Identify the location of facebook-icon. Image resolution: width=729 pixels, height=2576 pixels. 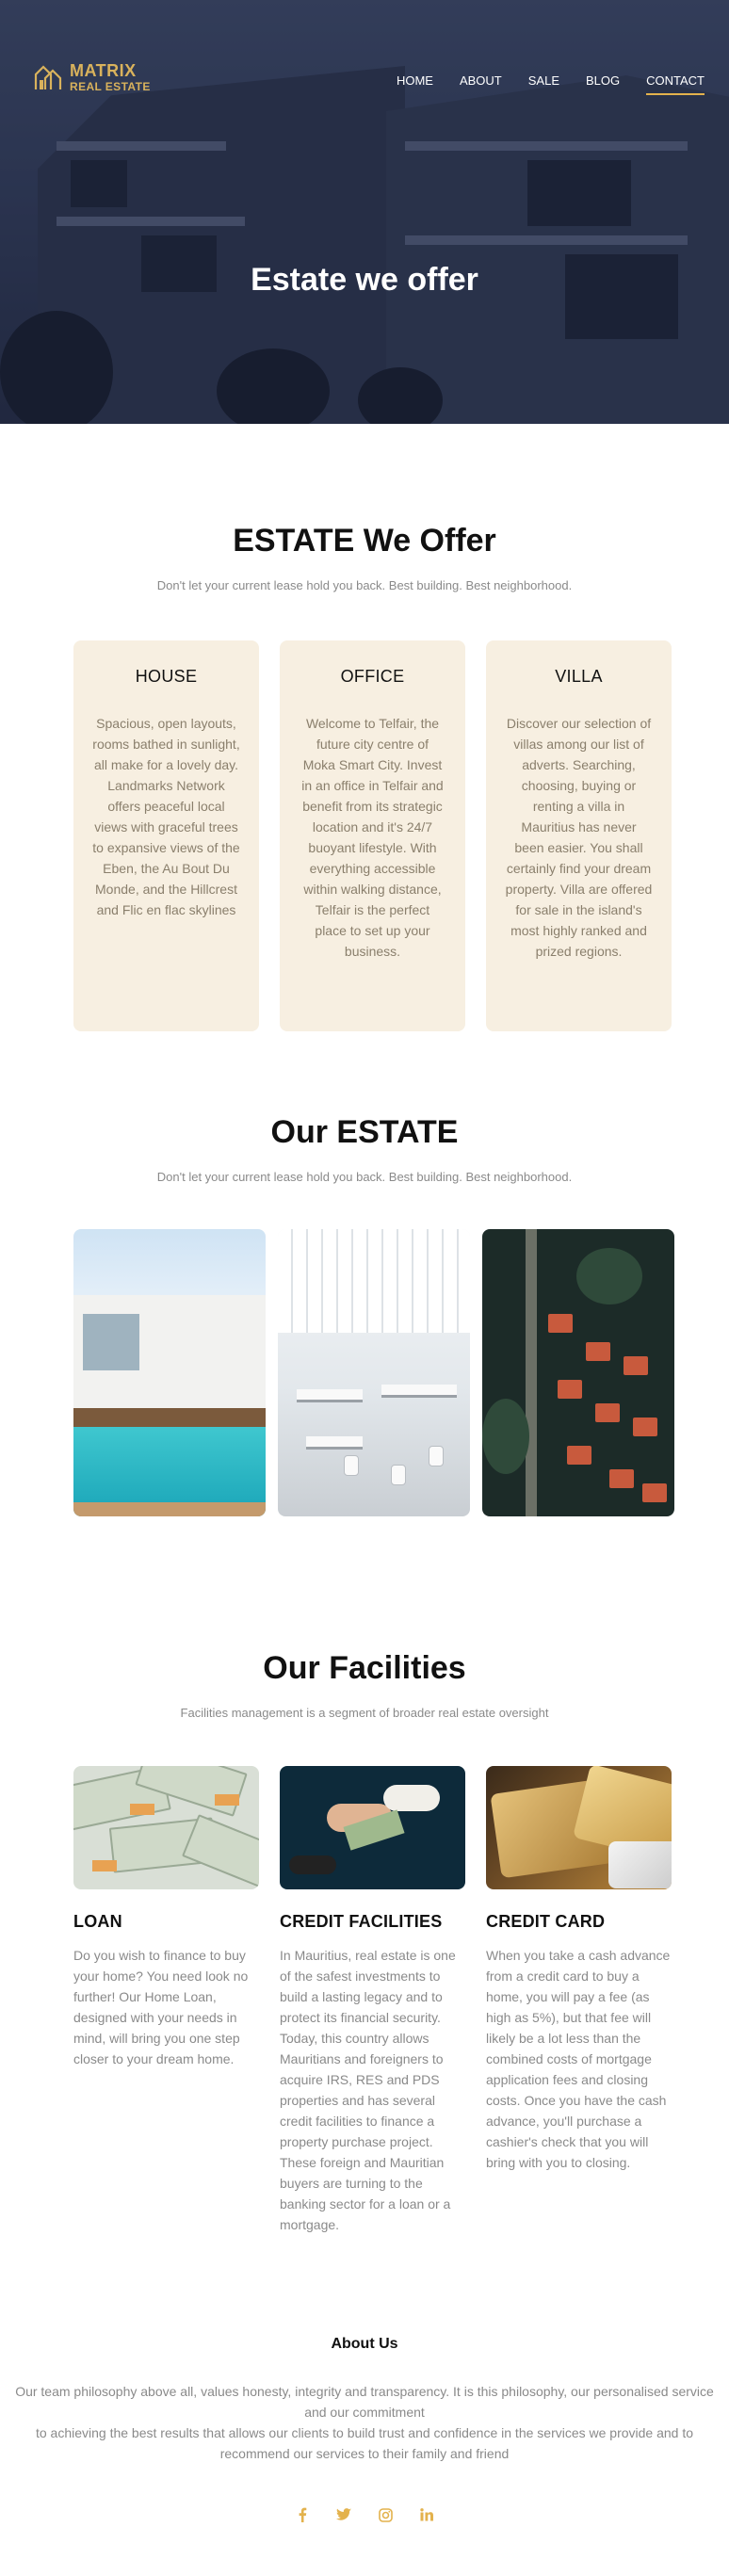
(302, 2514).